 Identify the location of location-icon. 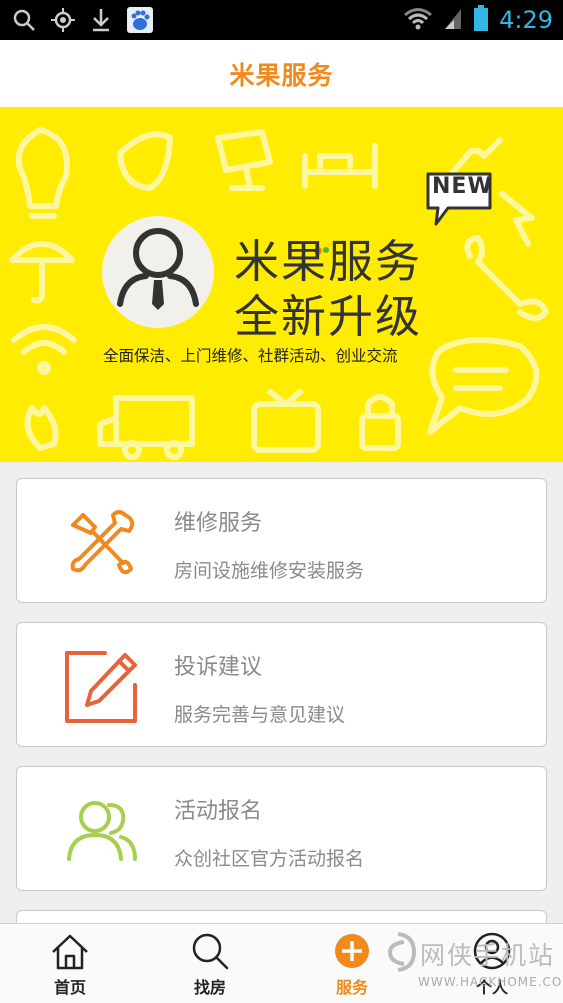
(63, 22).